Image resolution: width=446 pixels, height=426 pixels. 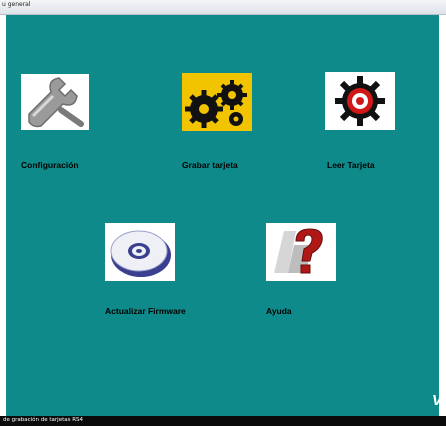 I want to click on leer-tarjeta-button: Leer Tarjeta, so click(x=375, y=124).